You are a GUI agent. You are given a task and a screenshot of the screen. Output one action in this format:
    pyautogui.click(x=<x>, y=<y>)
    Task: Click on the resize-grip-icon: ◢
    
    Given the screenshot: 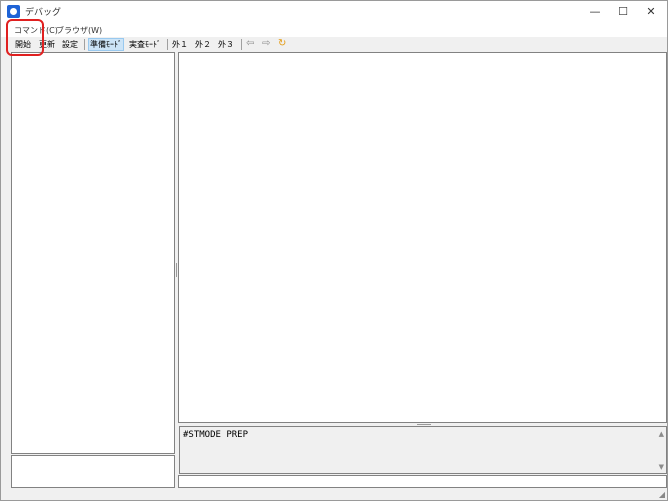 What is the action you would take?
    pyautogui.click(x=662, y=494)
    